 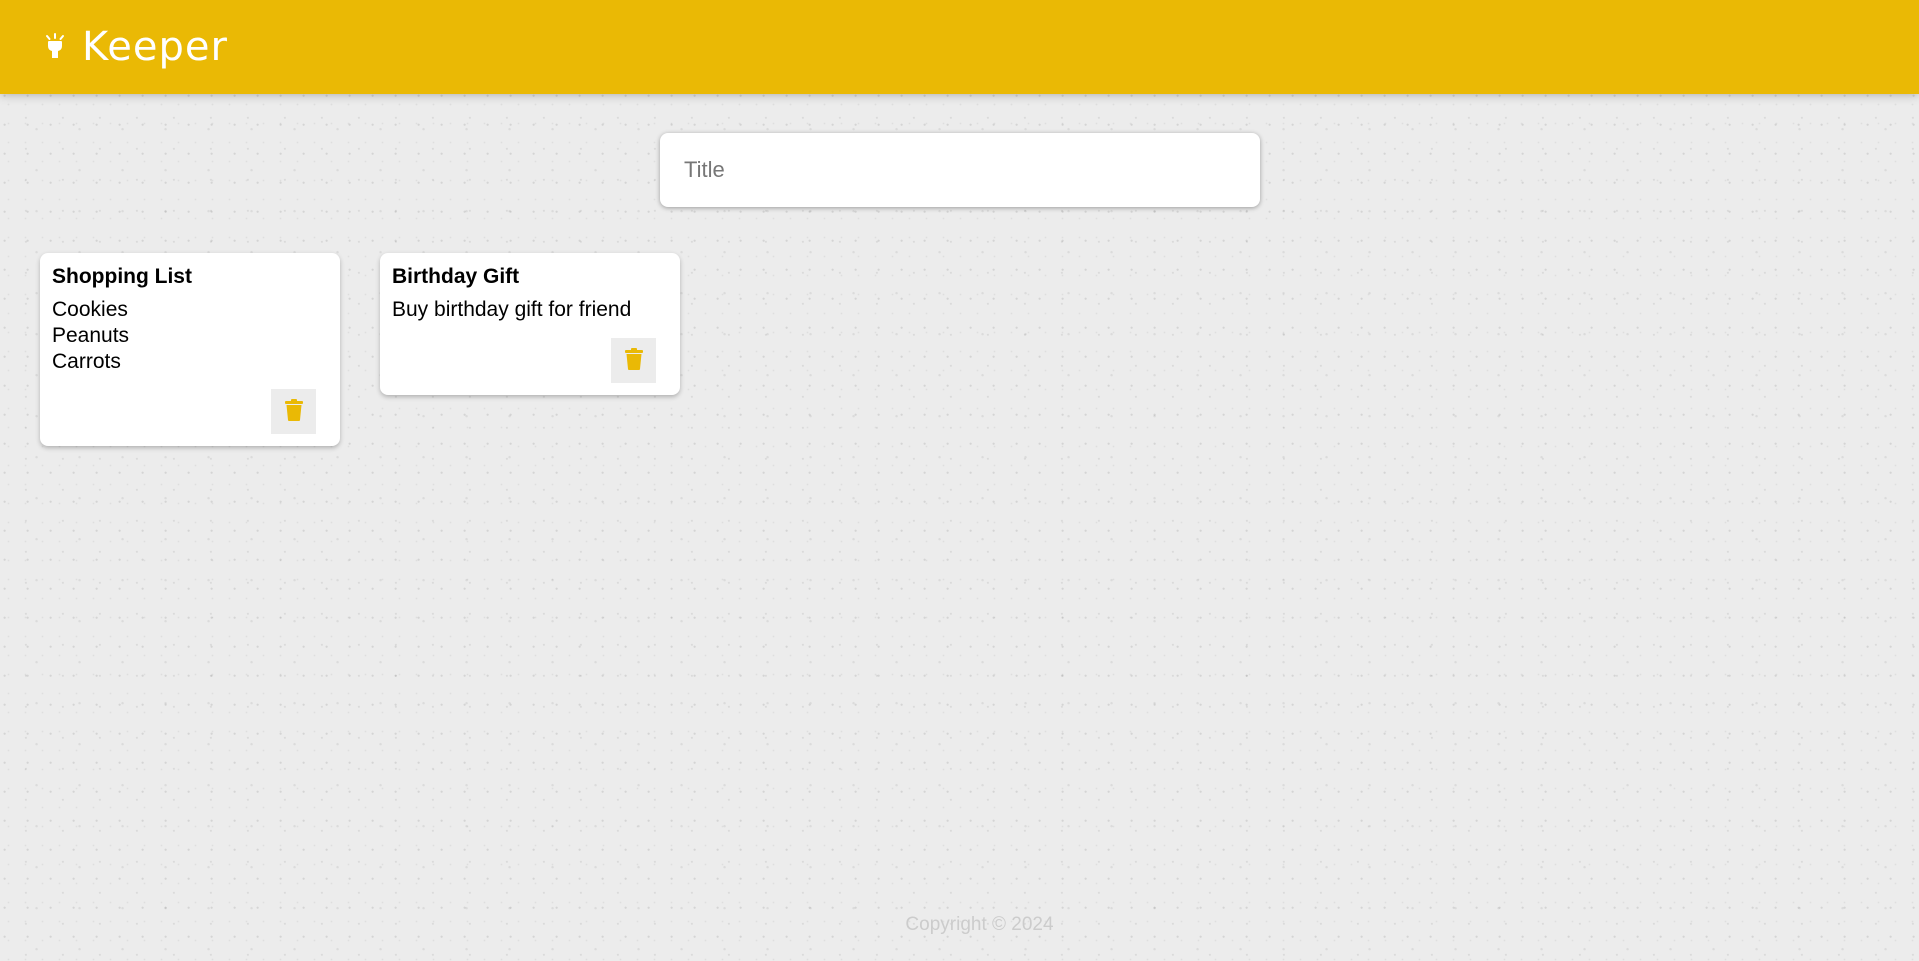 I want to click on create-note-form, so click(x=960, y=170).